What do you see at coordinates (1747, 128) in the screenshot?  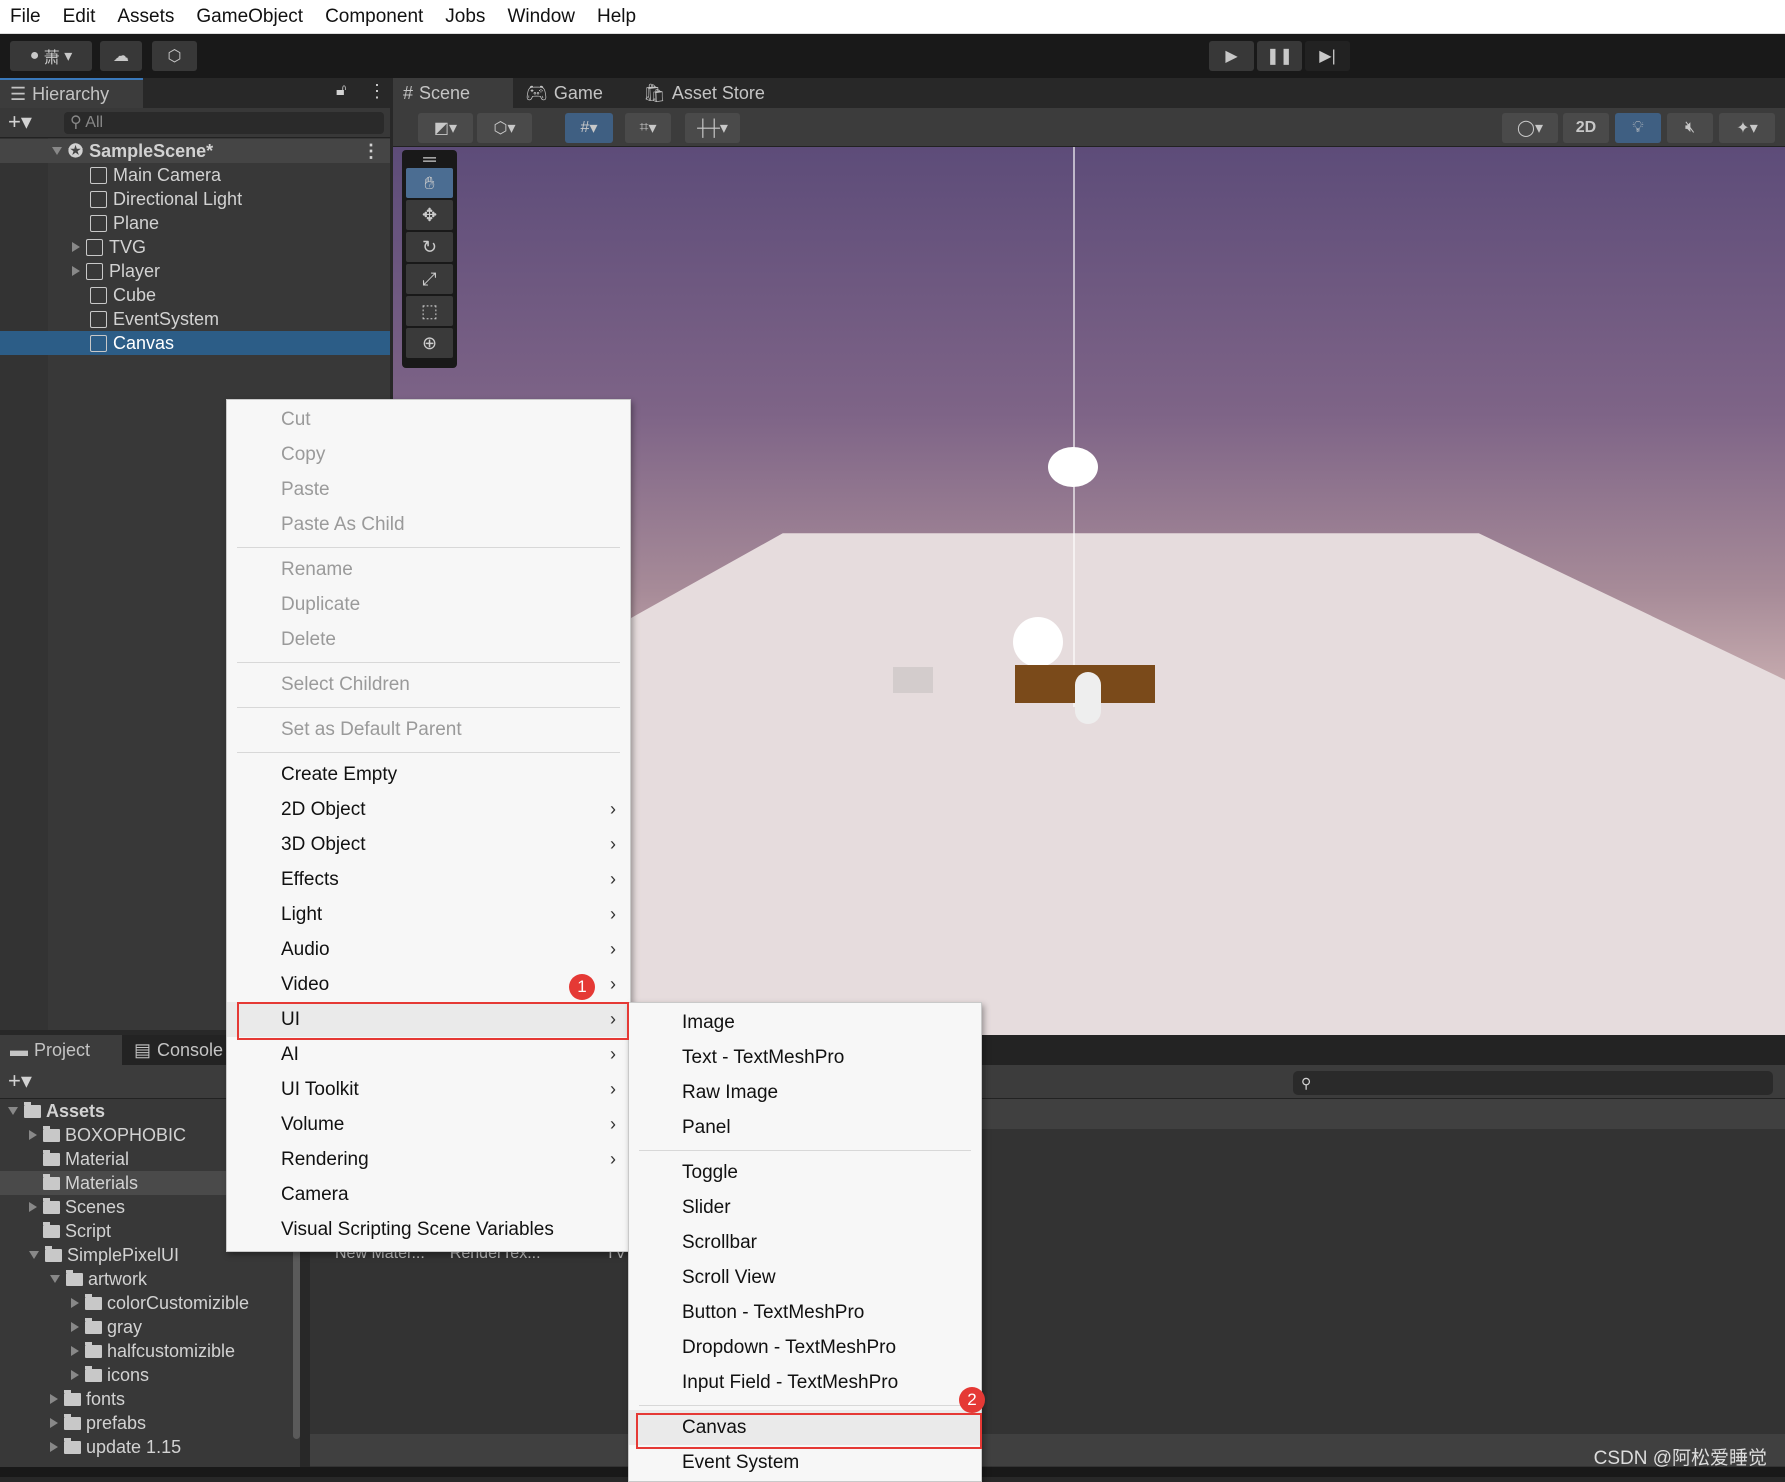 I see `effects-dropdown: ✦ ▾` at bounding box center [1747, 128].